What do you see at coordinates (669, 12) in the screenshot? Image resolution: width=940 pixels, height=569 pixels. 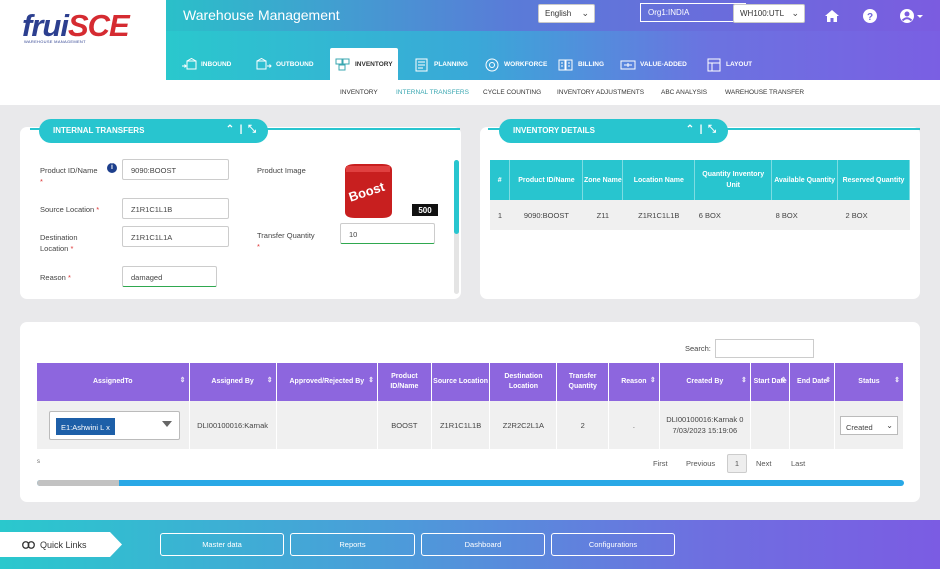 I see `org-value: Org1:INDIA` at bounding box center [669, 12].